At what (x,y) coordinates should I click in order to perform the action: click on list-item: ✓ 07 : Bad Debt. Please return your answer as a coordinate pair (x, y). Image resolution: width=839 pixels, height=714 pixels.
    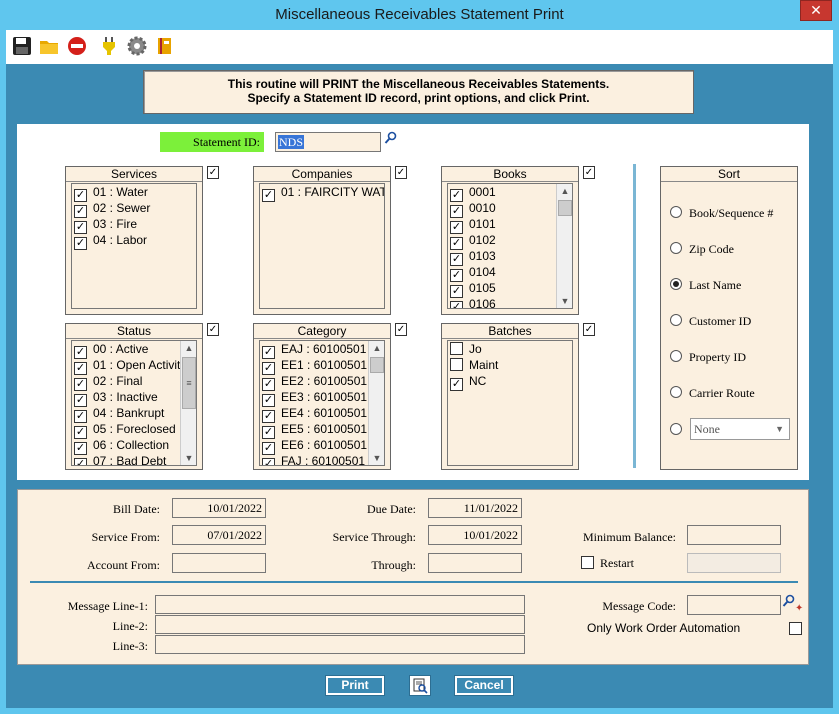
    Looking at the image, I should click on (120, 459).